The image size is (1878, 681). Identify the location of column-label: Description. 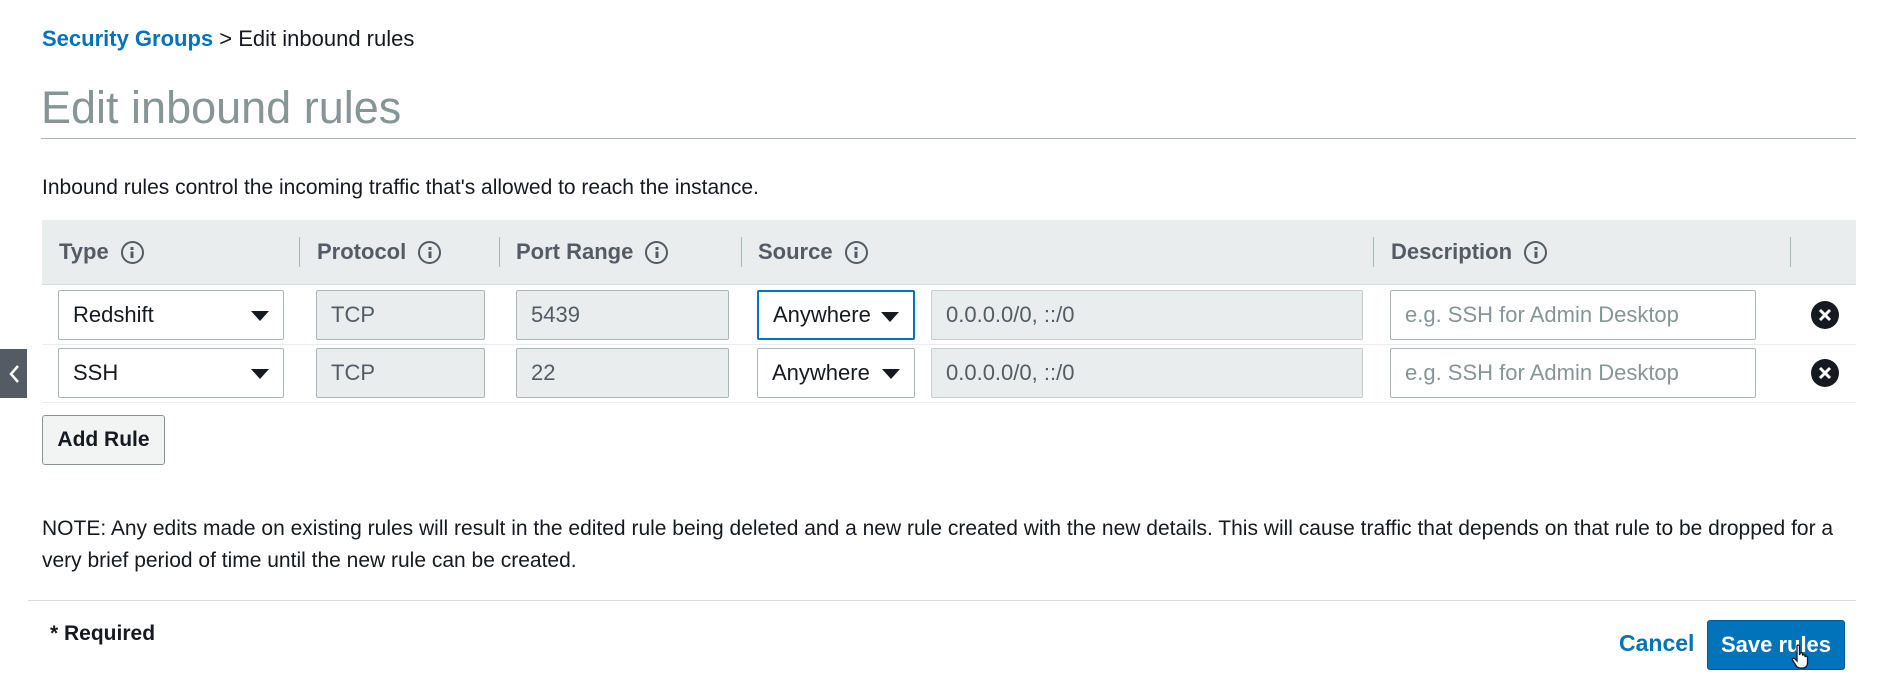
(1452, 251).